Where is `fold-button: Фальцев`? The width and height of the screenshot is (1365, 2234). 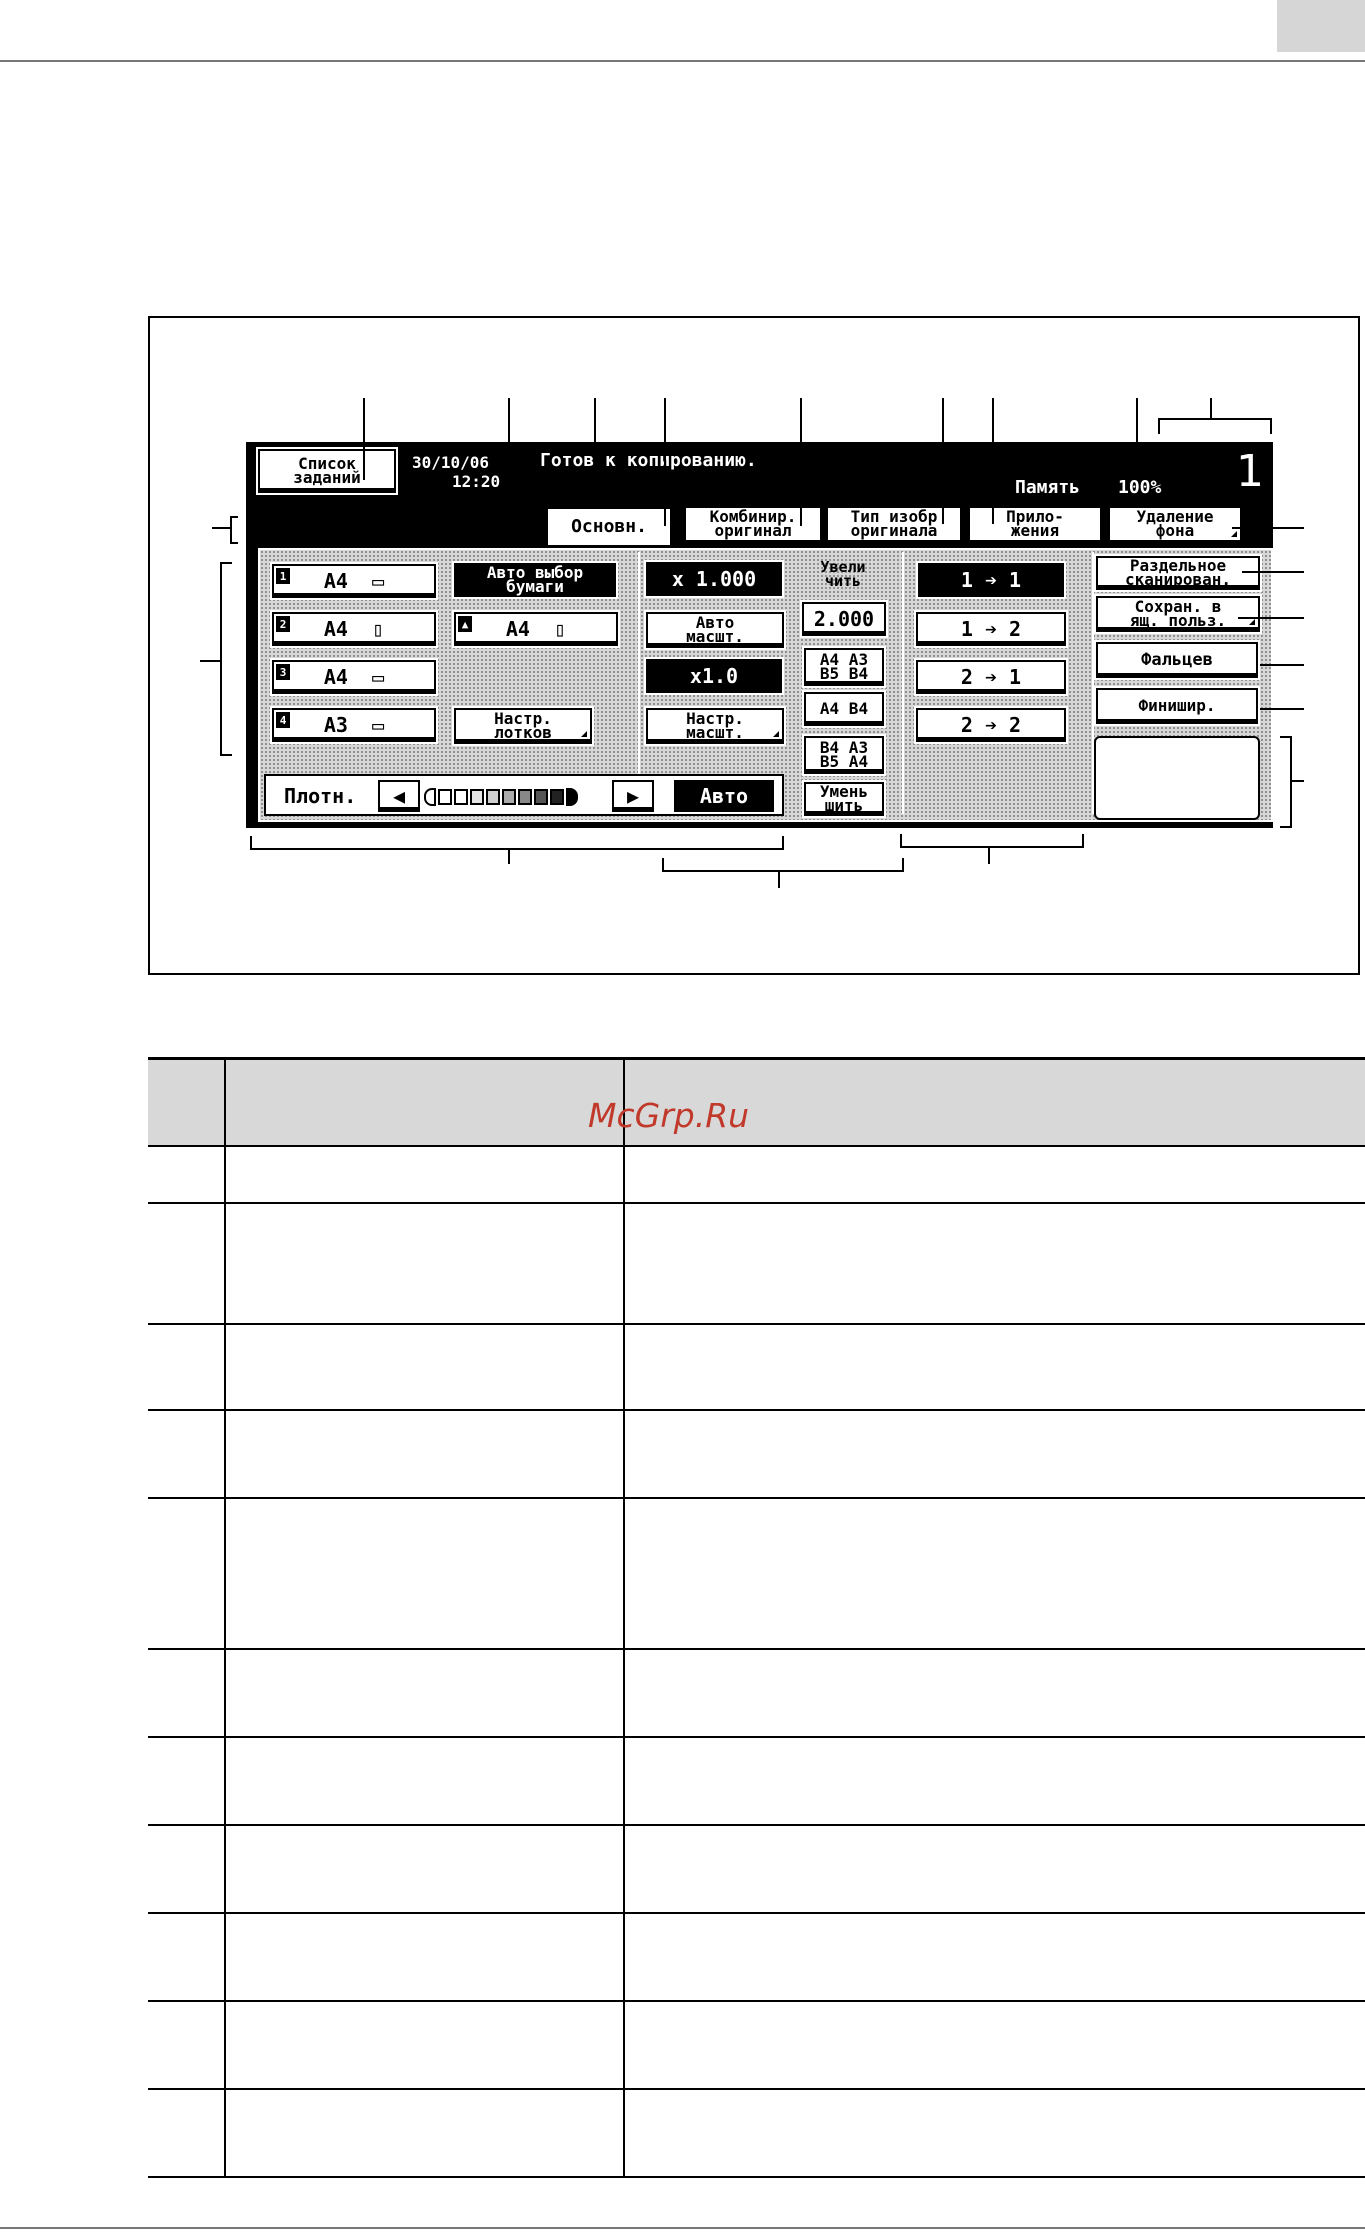 fold-button: Фальцев is located at coordinates (1177, 660).